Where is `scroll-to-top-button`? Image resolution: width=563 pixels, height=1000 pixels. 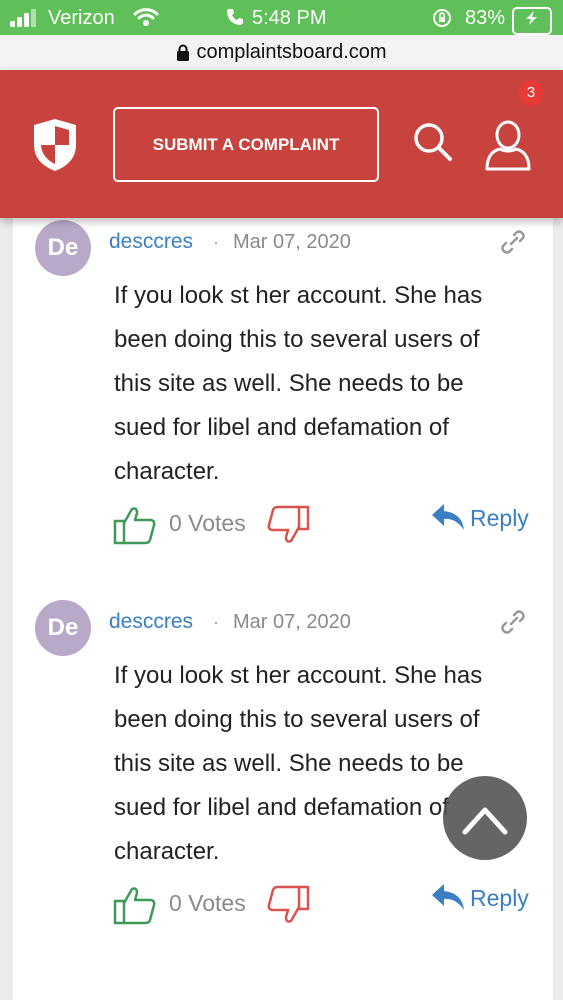
scroll-to-top-button is located at coordinates (485, 818).